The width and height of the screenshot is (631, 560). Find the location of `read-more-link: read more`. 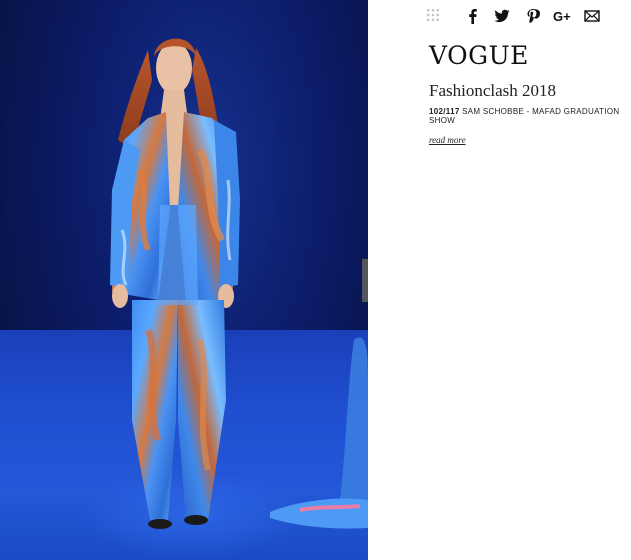

read-more-link: read more is located at coordinates (447, 140).